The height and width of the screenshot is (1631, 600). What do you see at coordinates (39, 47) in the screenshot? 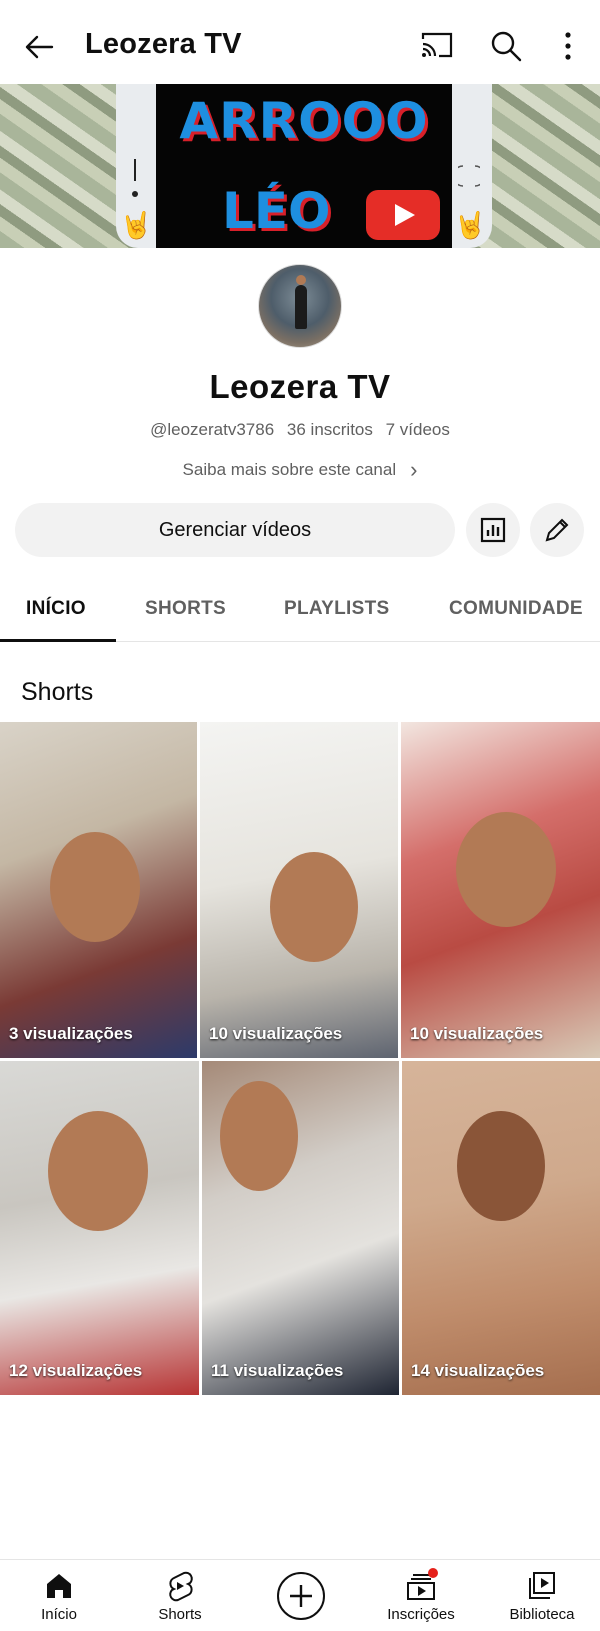
I see `back-arrow-icon` at bounding box center [39, 47].